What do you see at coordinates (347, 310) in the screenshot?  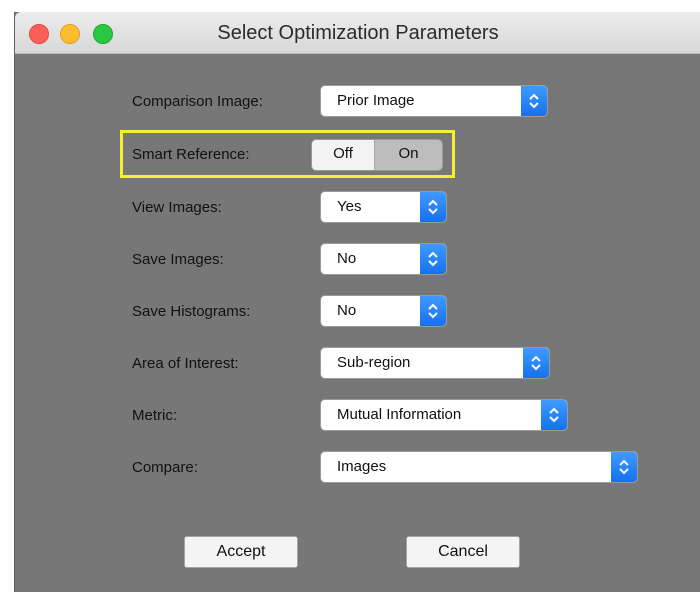 I see `save-histograms-value: No` at bounding box center [347, 310].